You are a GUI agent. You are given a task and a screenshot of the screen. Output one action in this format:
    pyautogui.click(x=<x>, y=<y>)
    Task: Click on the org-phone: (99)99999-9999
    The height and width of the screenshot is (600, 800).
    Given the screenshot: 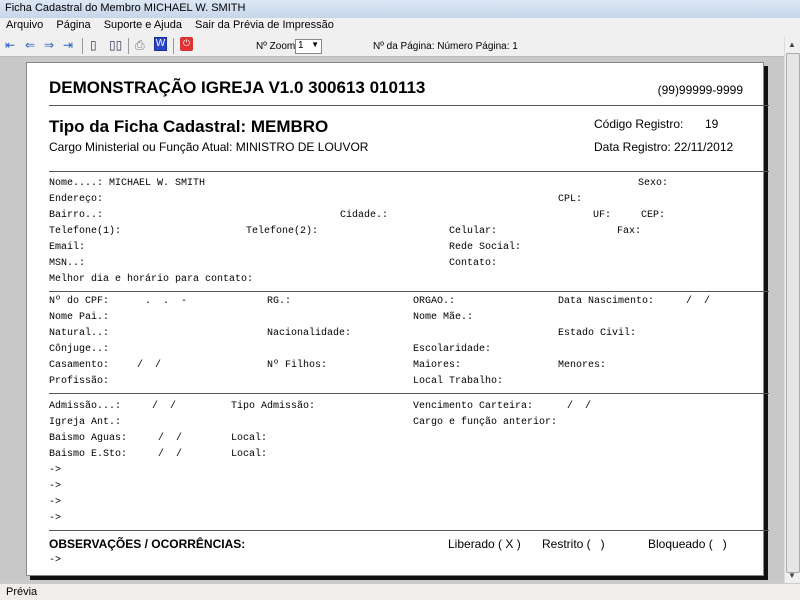 What is the action you would take?
    pyautogui.click(x=700, y=90)
    